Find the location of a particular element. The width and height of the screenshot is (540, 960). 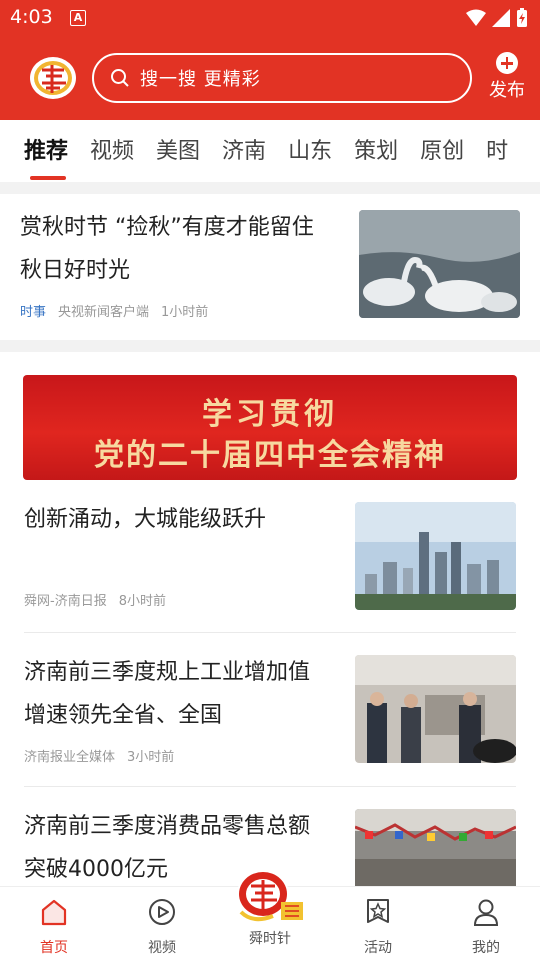

tab-planning: 策划 is located at coordinates (376, 151).